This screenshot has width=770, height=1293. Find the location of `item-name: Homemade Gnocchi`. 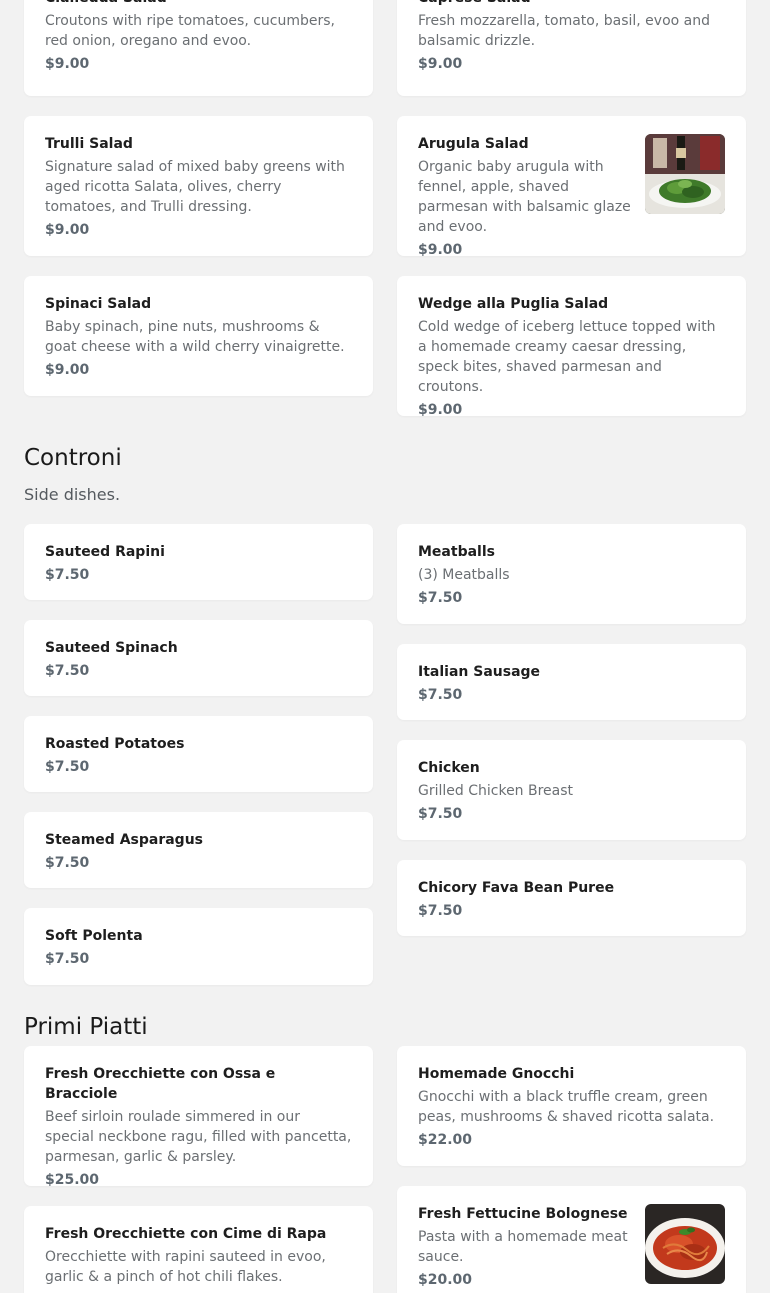

item-name: Homemade Gnocchi is located at coordinates (496, 1074).